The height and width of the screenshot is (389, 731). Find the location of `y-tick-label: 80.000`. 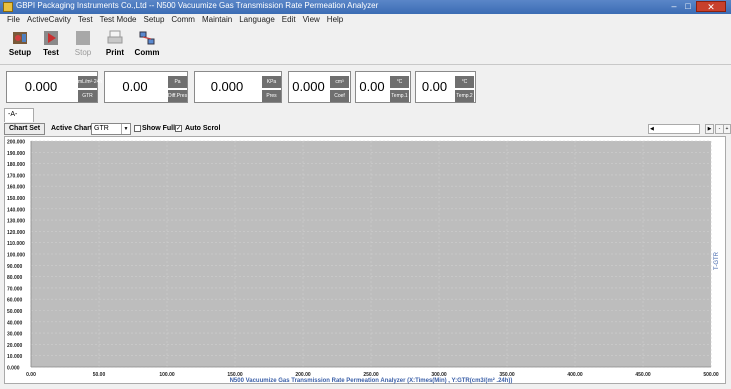

y-tick-label: 80.000 is located at coordinates (15, 278).